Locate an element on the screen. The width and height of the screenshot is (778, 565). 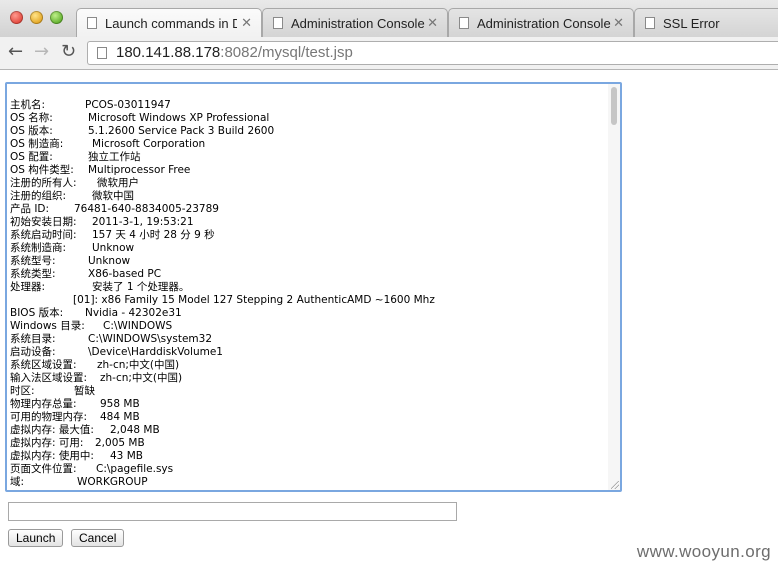
console-line-value: 43 MB is located at coordinates (126, 456).